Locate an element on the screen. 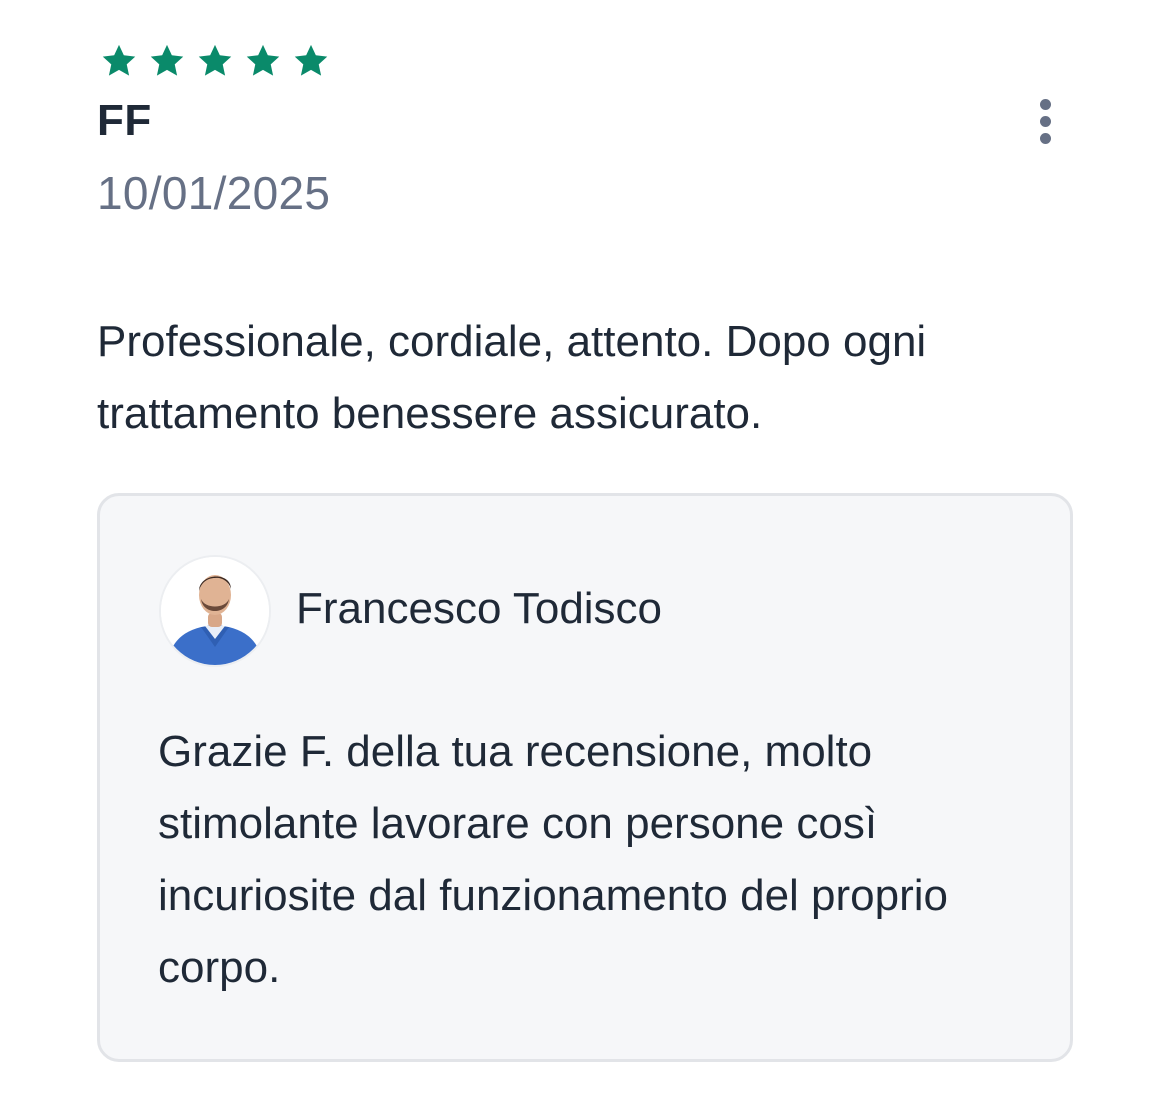 The width and height of the screenshot is (1170, 1109). doctor-photo-icon is located at coordinates (215, 611).